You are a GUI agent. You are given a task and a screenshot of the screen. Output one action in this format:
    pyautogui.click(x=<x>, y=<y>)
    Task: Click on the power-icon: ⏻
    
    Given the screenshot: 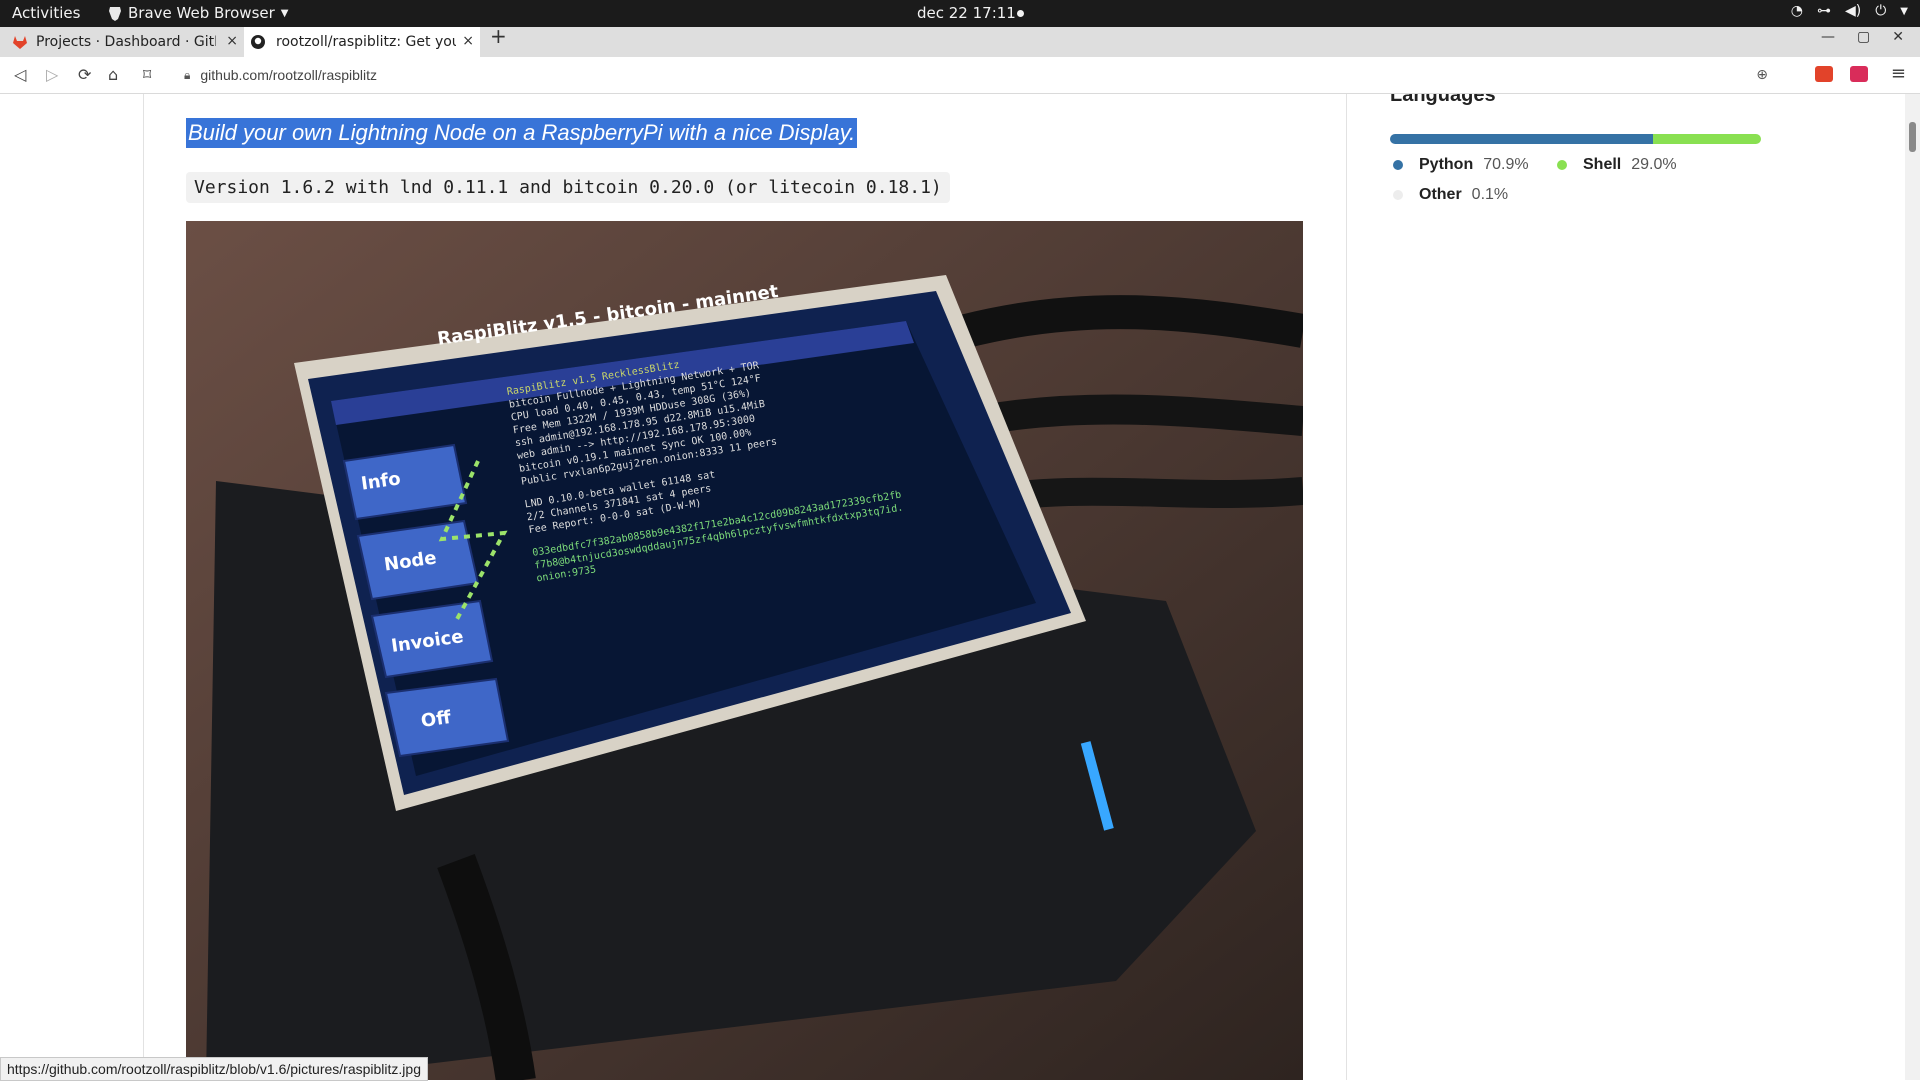 What is the action you would take?
    pyautogui.click(x=1880, y=11)
    